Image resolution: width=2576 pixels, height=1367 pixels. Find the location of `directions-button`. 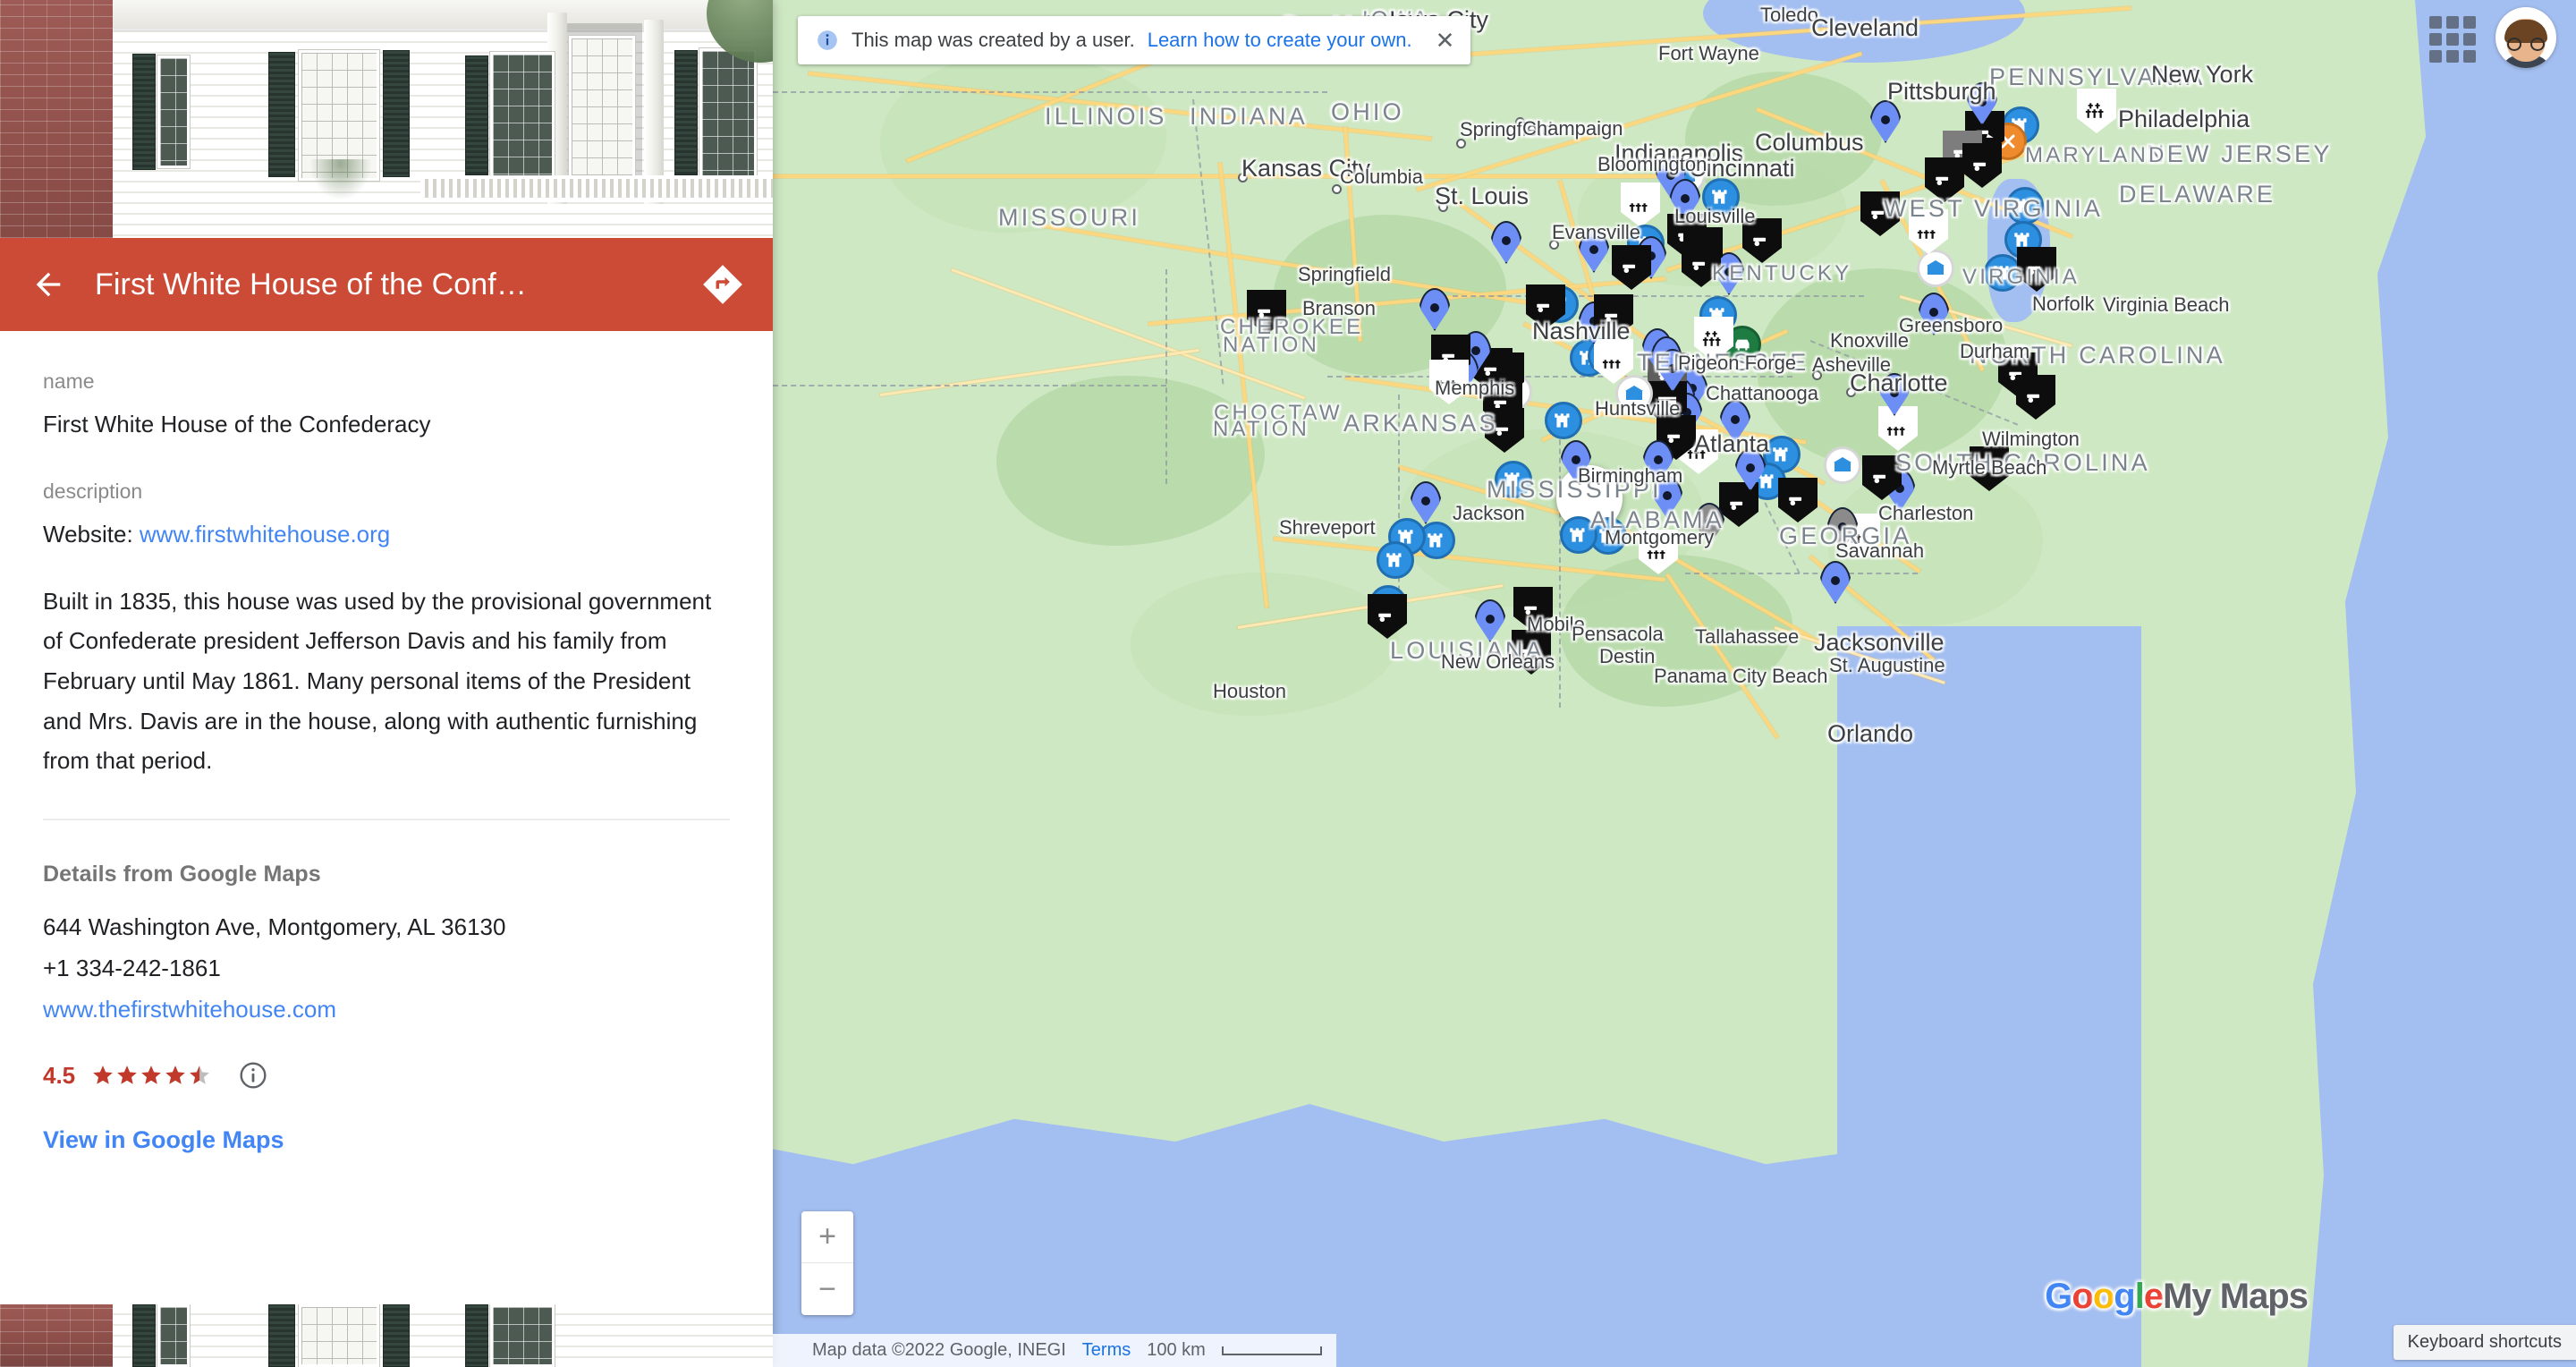

directions-button is located at coordinates (723, 284).